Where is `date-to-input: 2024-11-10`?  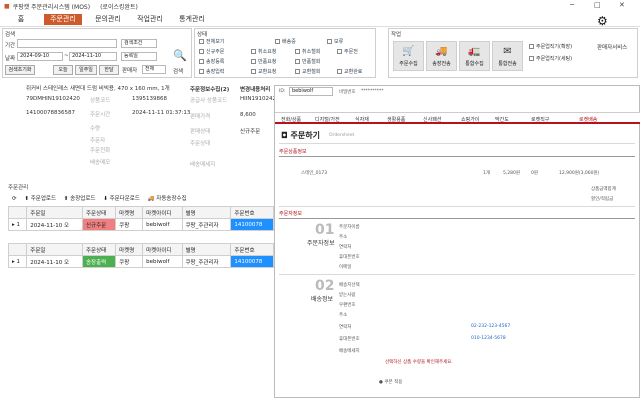
date-to-input: 2024-11-10 is located at coordinates (93, 56).